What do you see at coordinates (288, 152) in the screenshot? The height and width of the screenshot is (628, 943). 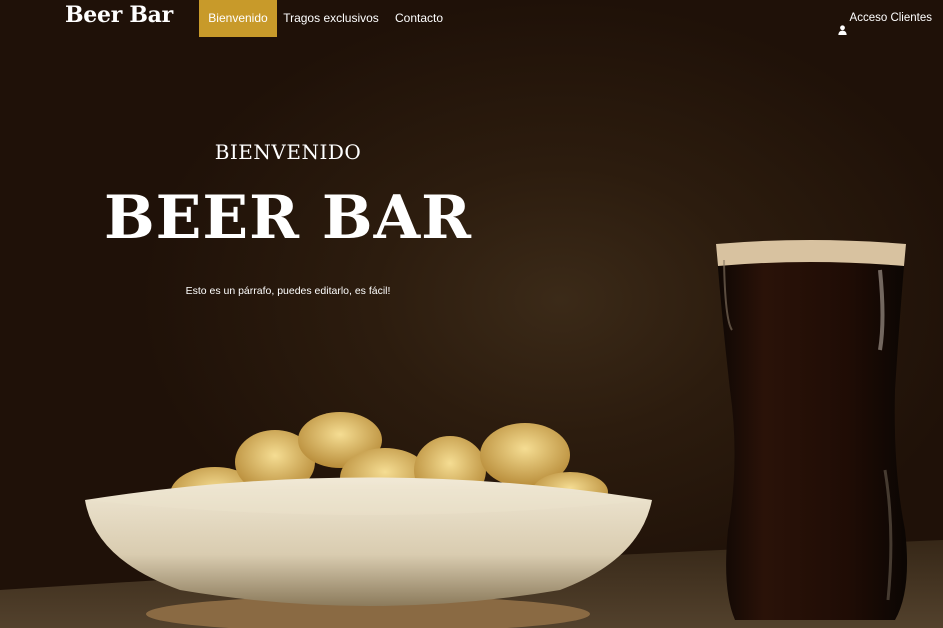 I see `hero-subtitle: BIENVENIDO` at bounding box center [288, 152].